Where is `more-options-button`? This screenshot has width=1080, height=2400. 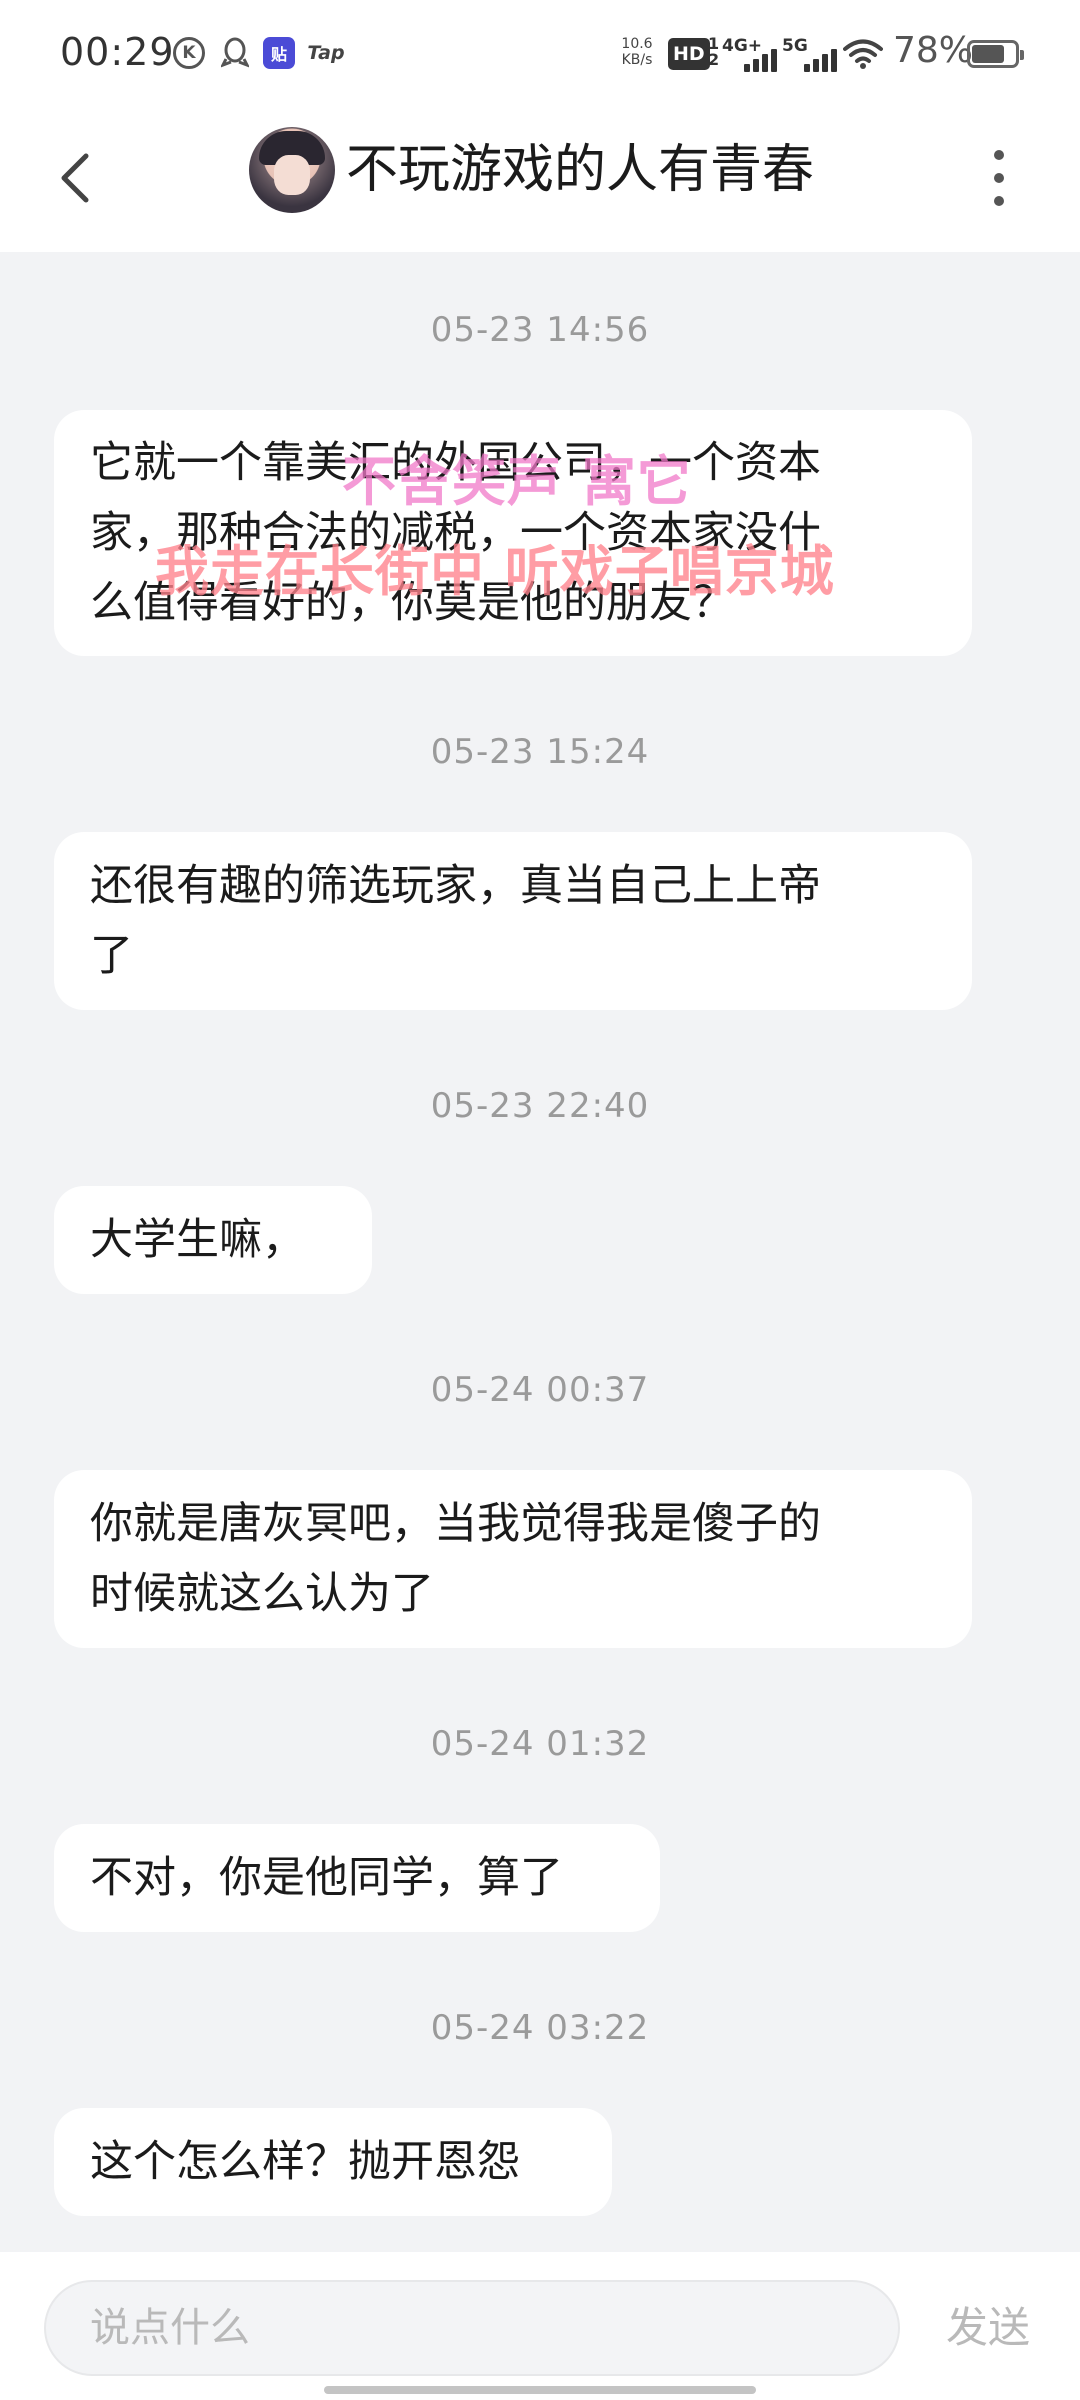
more-options-button is located at coordinates (999, 178).